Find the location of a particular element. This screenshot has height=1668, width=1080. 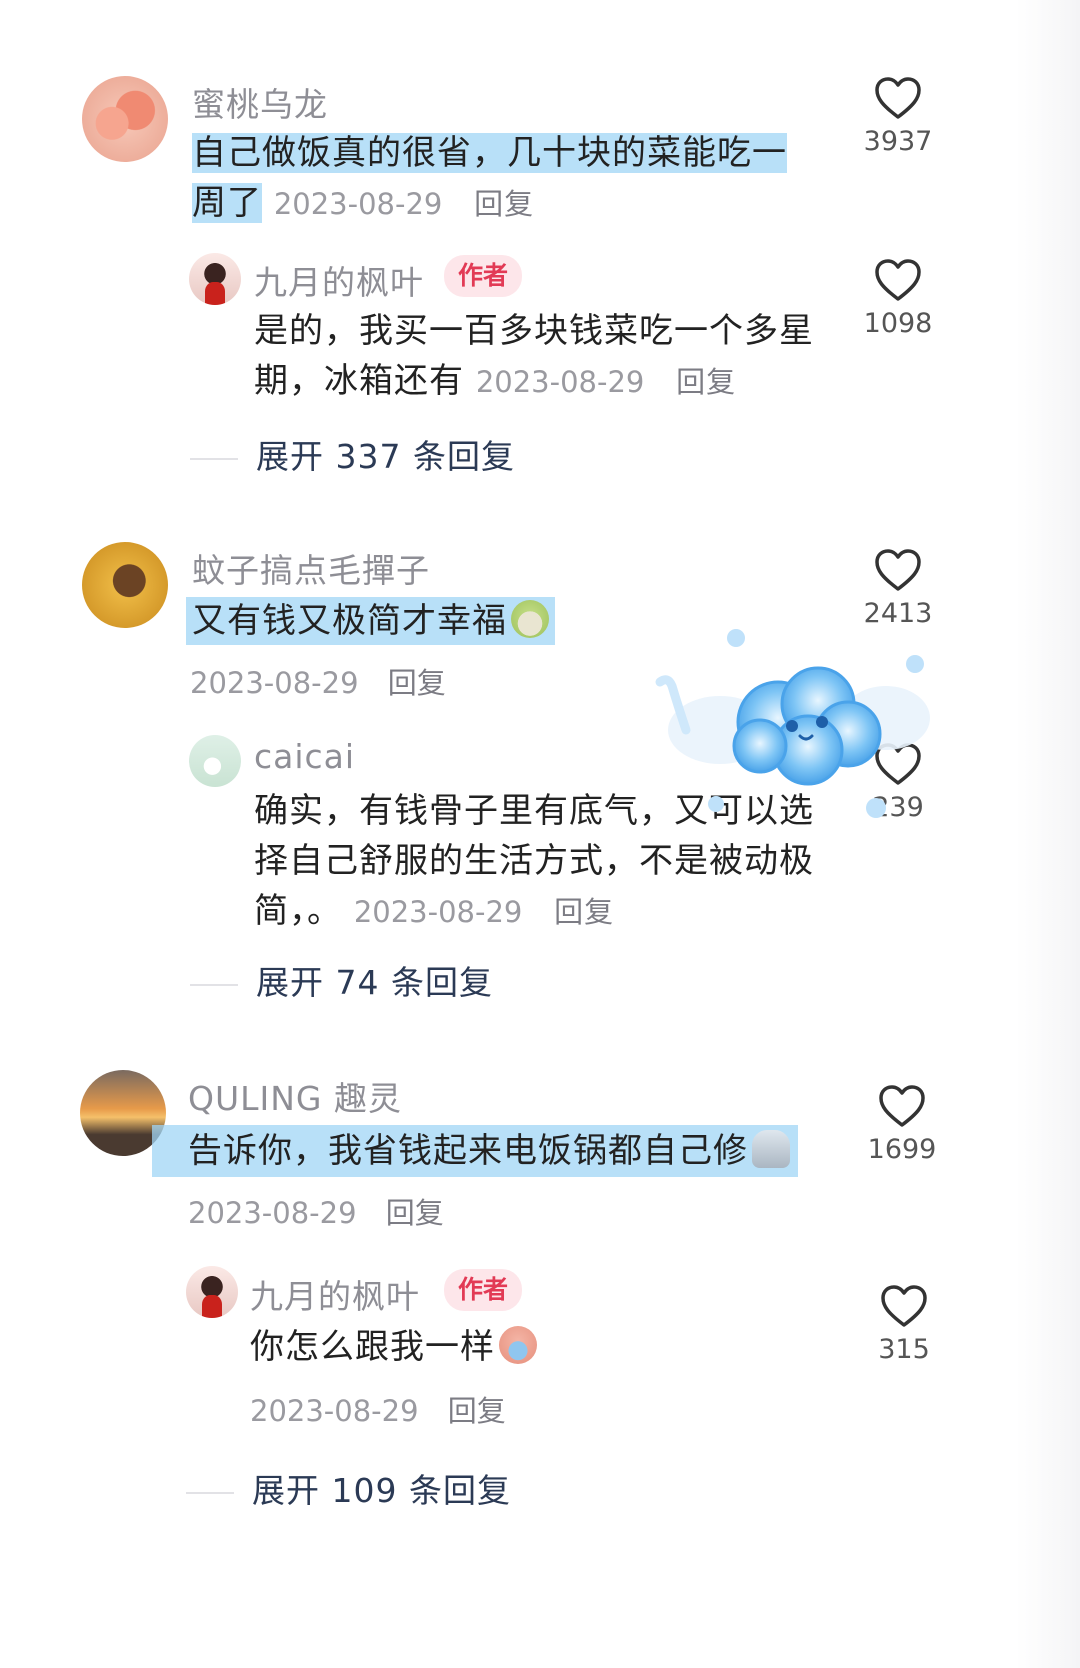

pear-face-emoji-icon is located at coordinates (530, 619).